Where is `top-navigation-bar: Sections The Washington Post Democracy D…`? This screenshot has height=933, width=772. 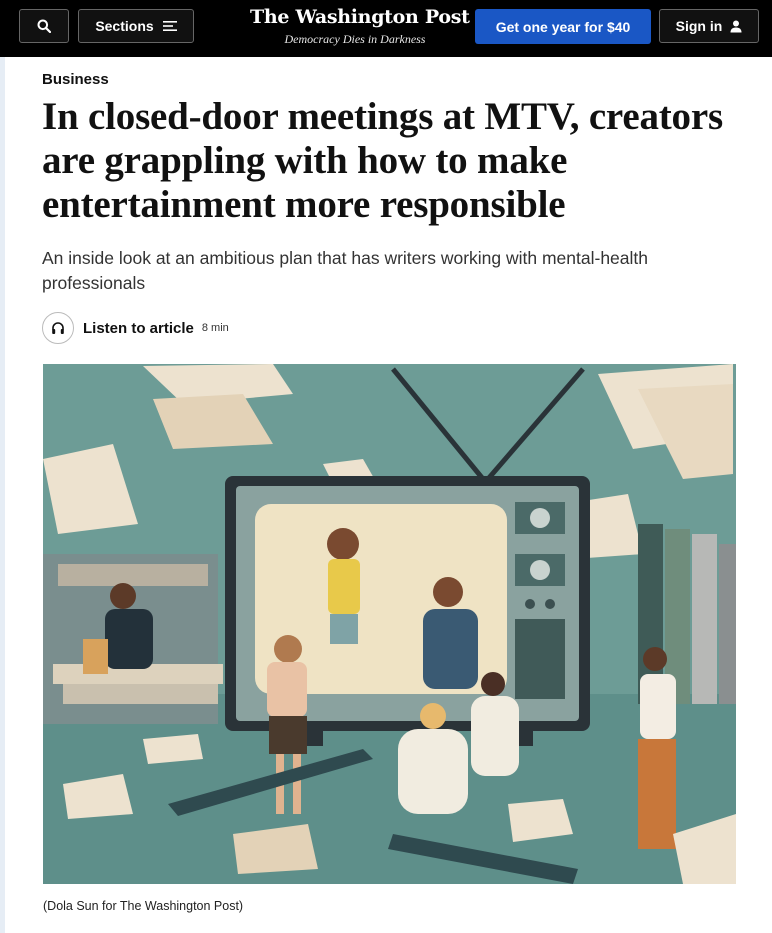 top-navigation-bar: Sections The Washington Post Democracy D… is located at coordinates (386, 28).